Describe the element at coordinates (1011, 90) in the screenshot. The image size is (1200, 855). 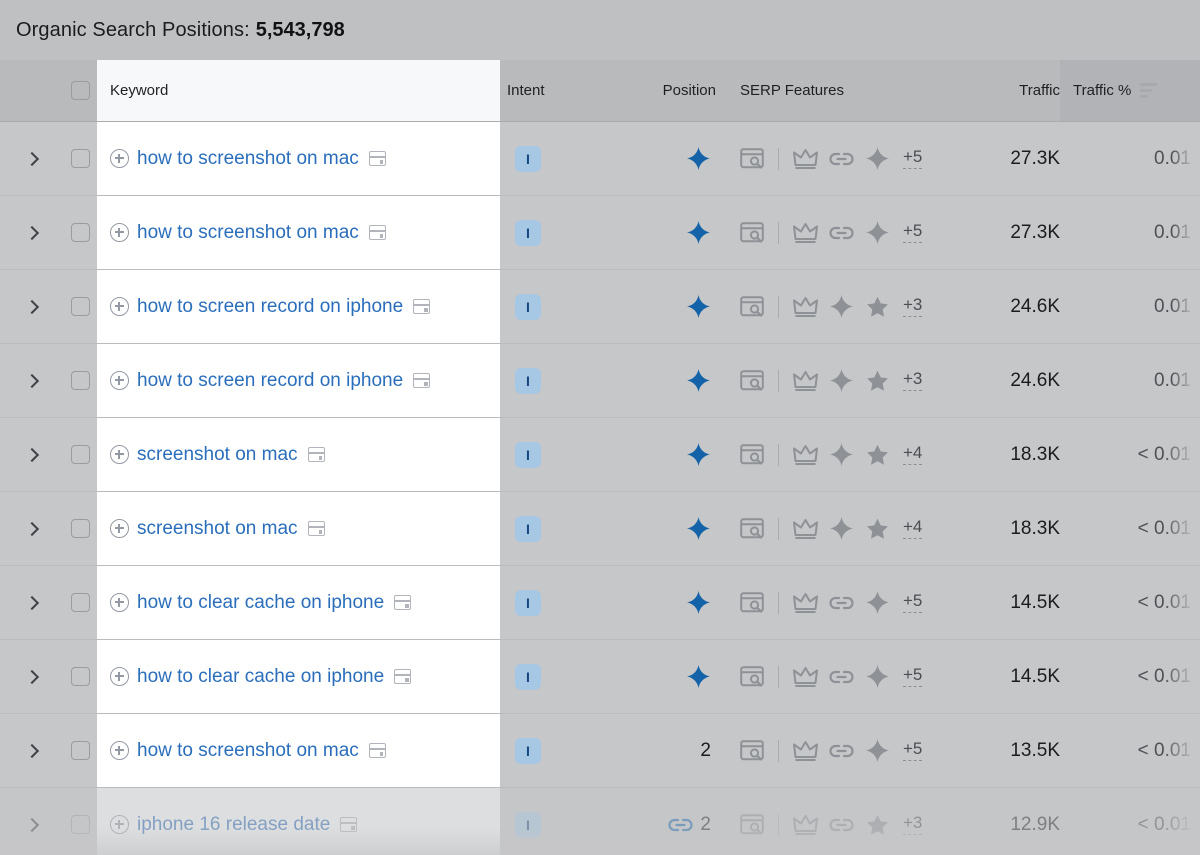
I see `header-traffic: Traffic` at that location.